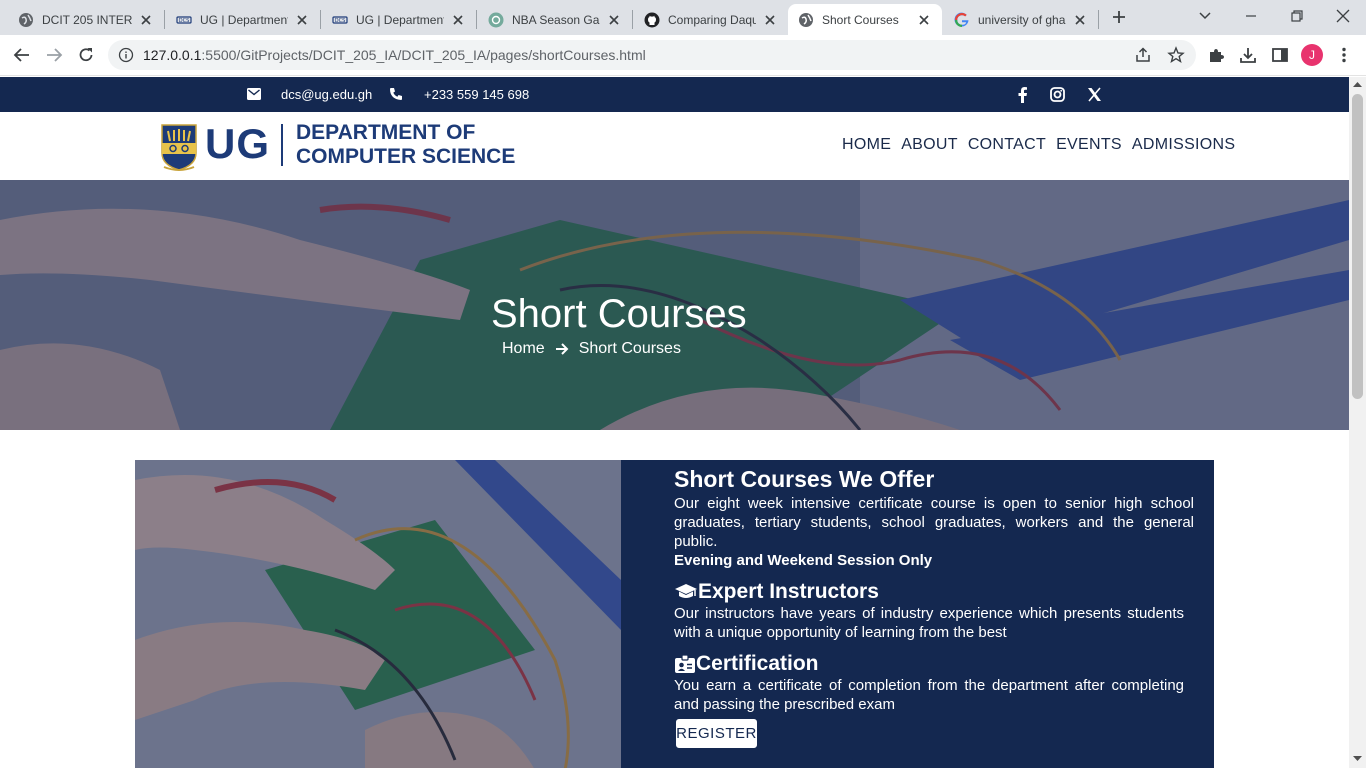  Describe the element at coordinates (1143, 55) in the screenshot. I see `share-icon` at that location.